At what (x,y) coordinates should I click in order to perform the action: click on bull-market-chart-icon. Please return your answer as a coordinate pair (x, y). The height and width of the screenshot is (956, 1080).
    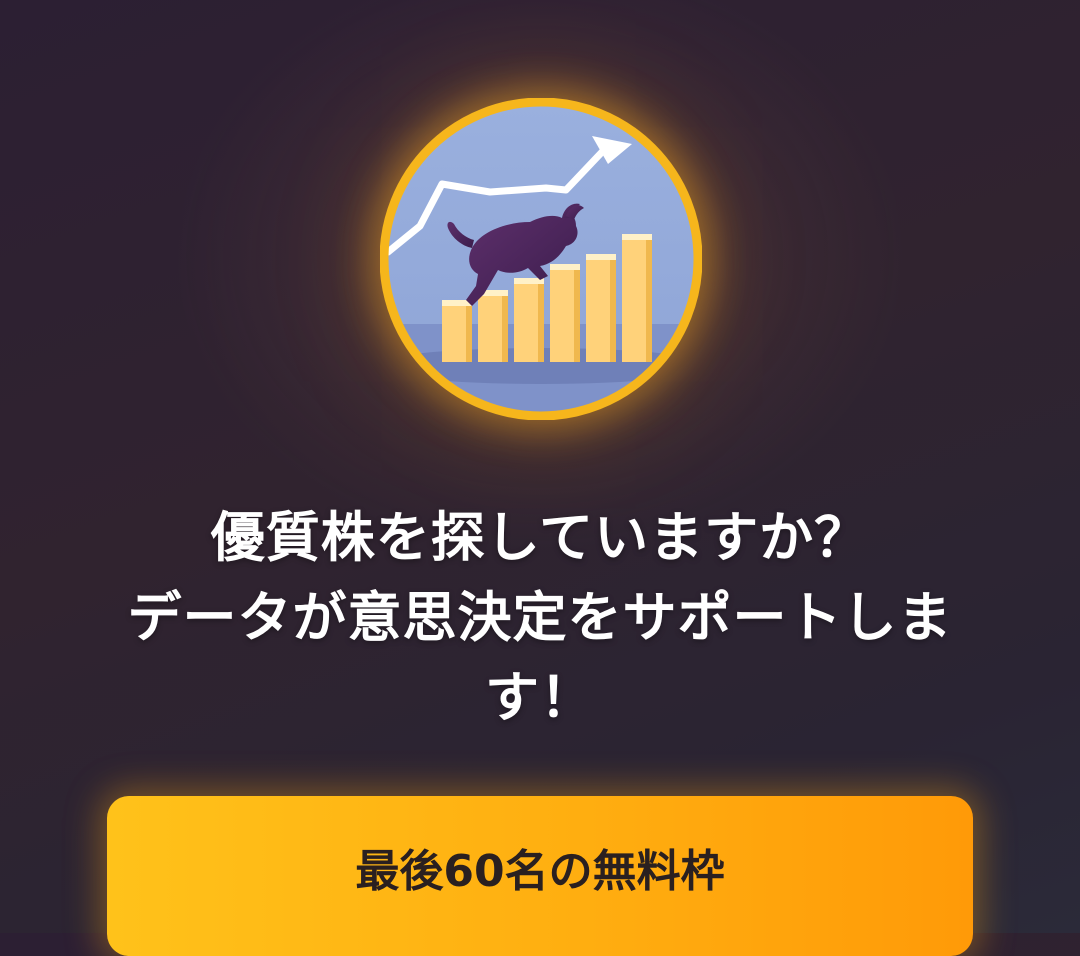
    Looking at the image, I should click on (541, 259).